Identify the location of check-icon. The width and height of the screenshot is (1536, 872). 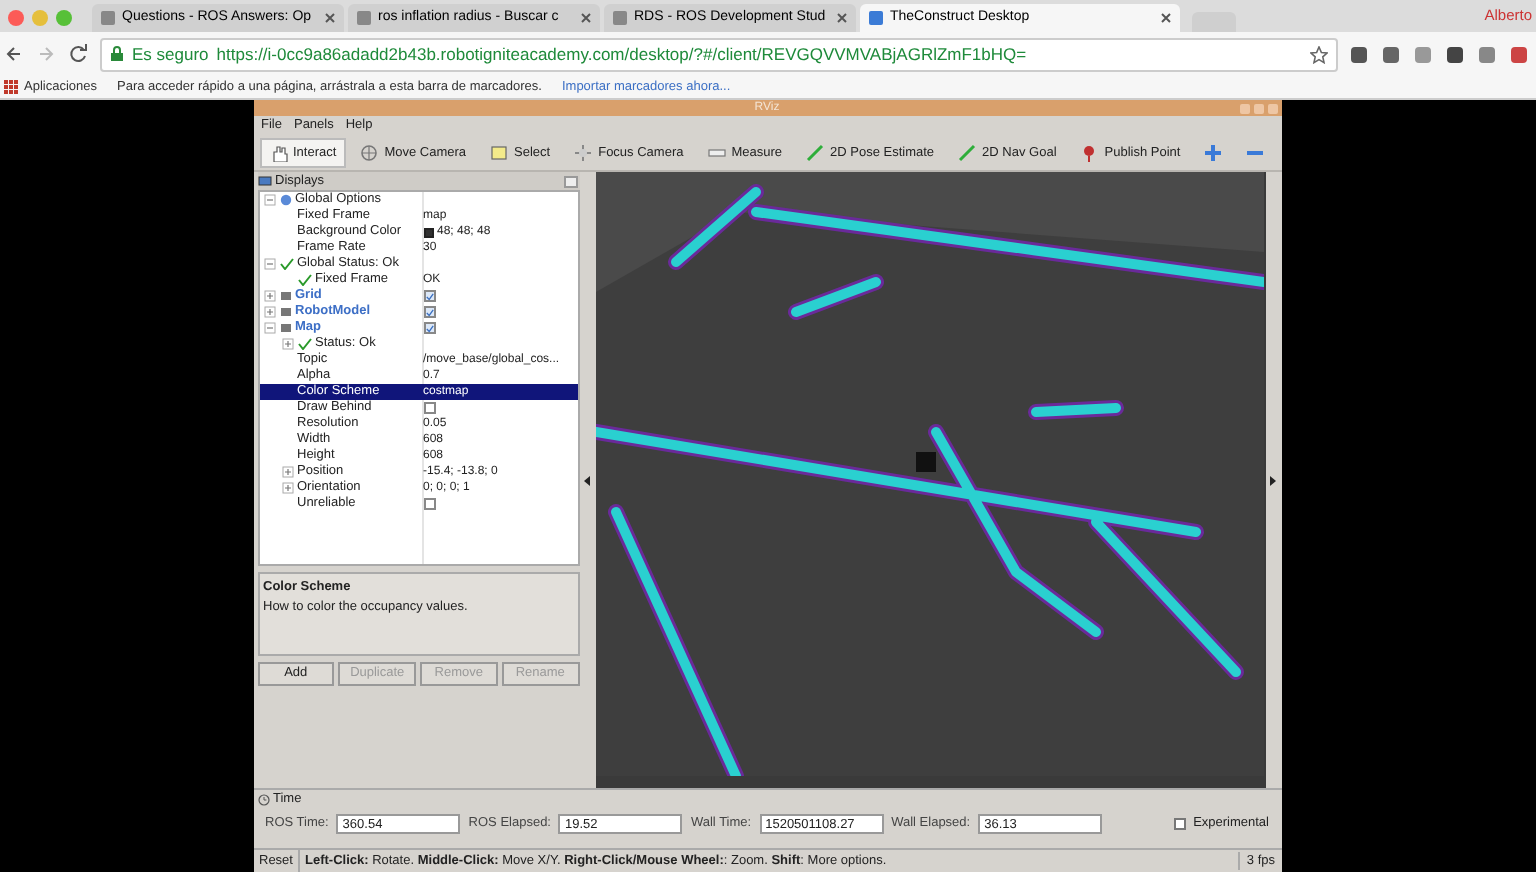
(304, 344).